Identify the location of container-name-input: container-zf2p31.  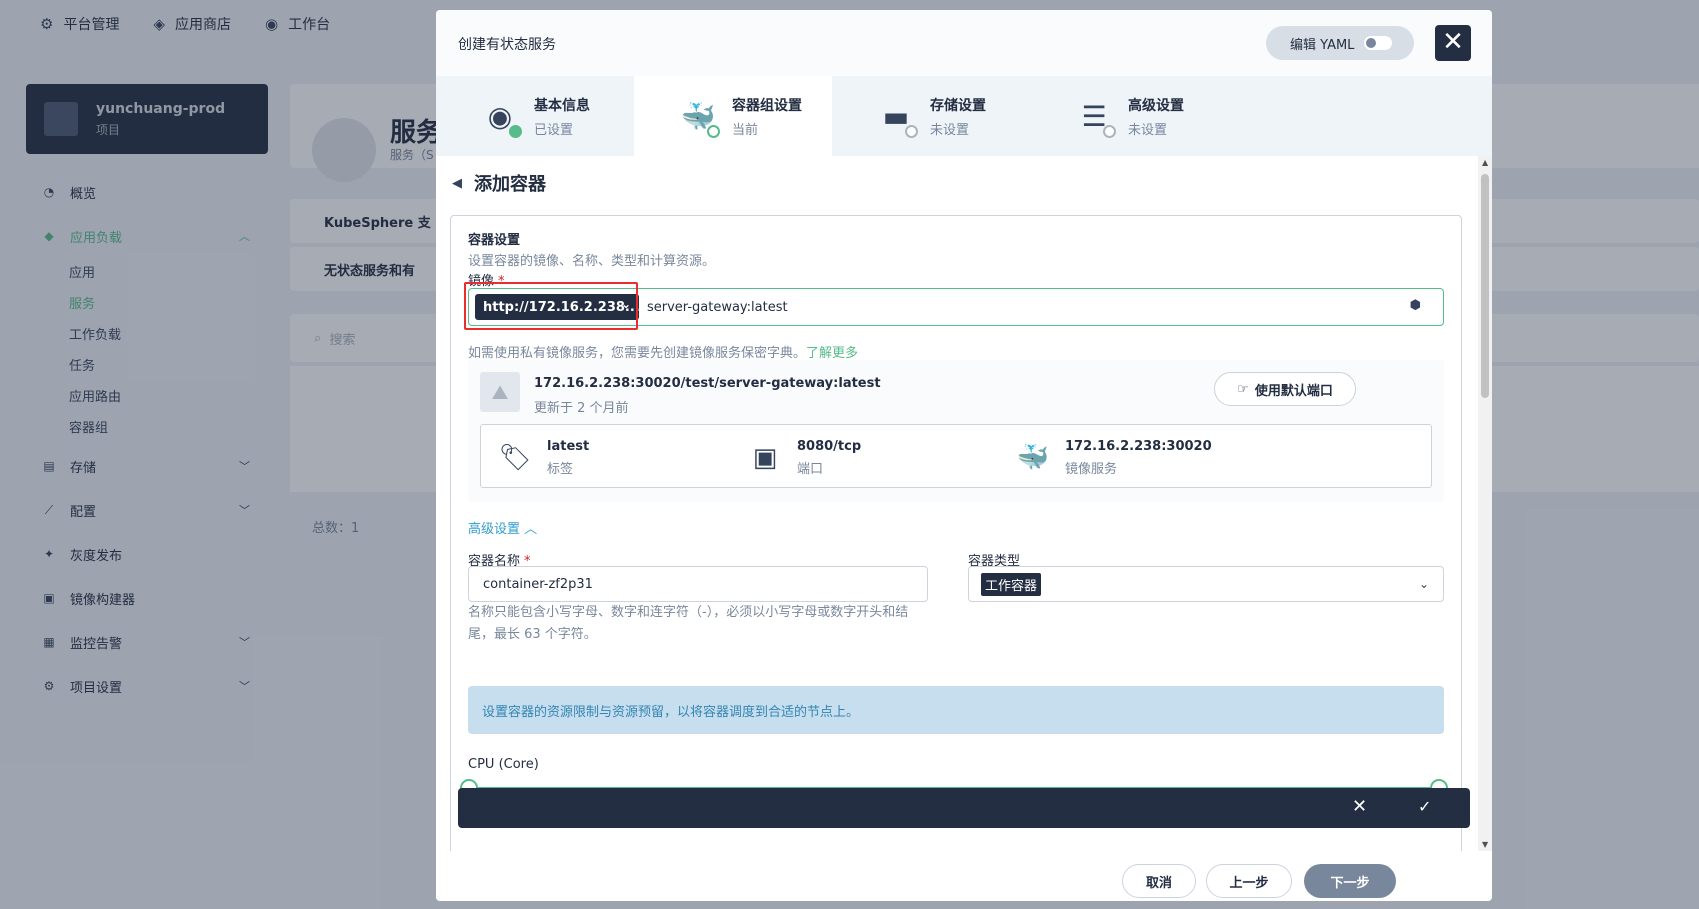
(698, 584).